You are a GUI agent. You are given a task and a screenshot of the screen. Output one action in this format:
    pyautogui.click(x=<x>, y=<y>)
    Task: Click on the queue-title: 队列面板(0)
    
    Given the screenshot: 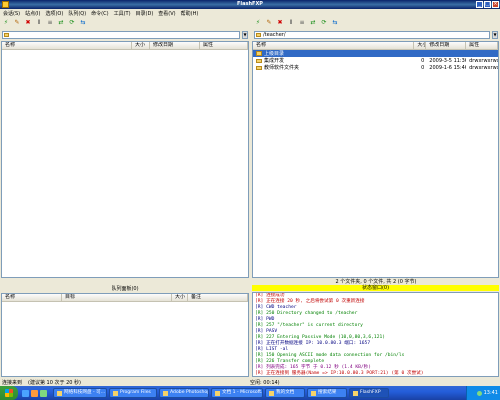 What is the action you would take?
    pyautogui.click(x=125, y=289)
    